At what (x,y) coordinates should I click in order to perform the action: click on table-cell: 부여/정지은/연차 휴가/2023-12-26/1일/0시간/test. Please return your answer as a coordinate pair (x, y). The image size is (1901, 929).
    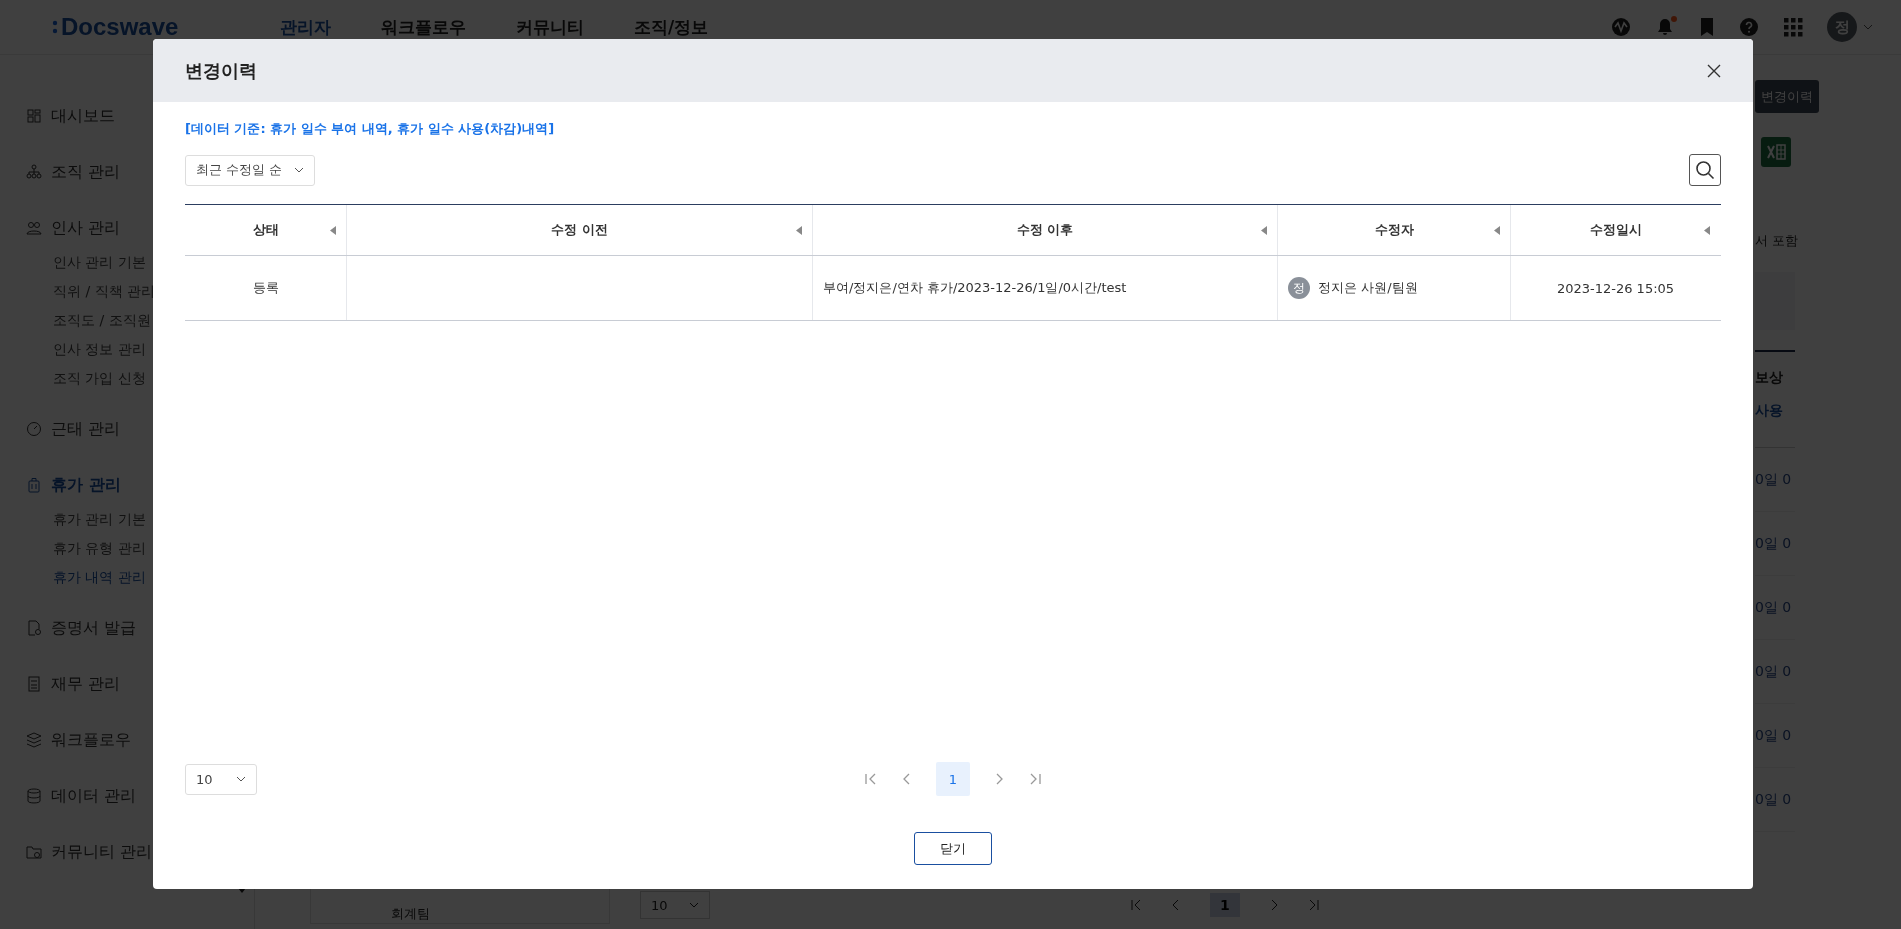
    Looking at the image, I should click on (1045, 288).